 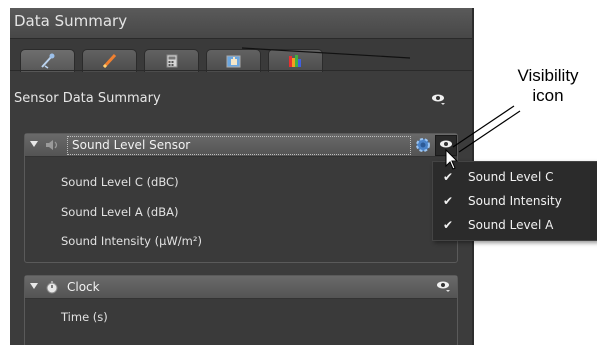 I want to click on tab-strip, so click(x=241, y=55).